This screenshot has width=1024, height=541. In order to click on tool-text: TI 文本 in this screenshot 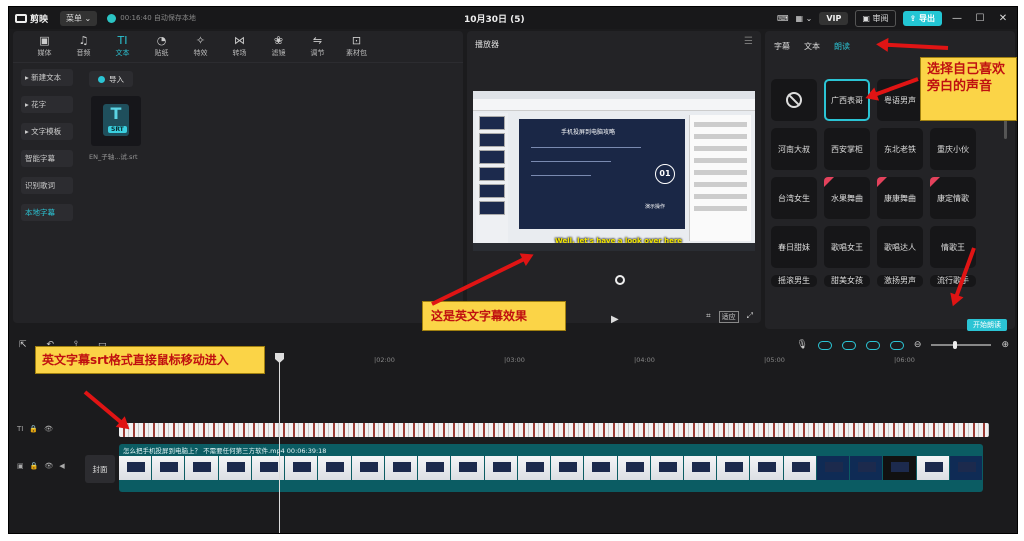, I will do `click(122, 47)`.